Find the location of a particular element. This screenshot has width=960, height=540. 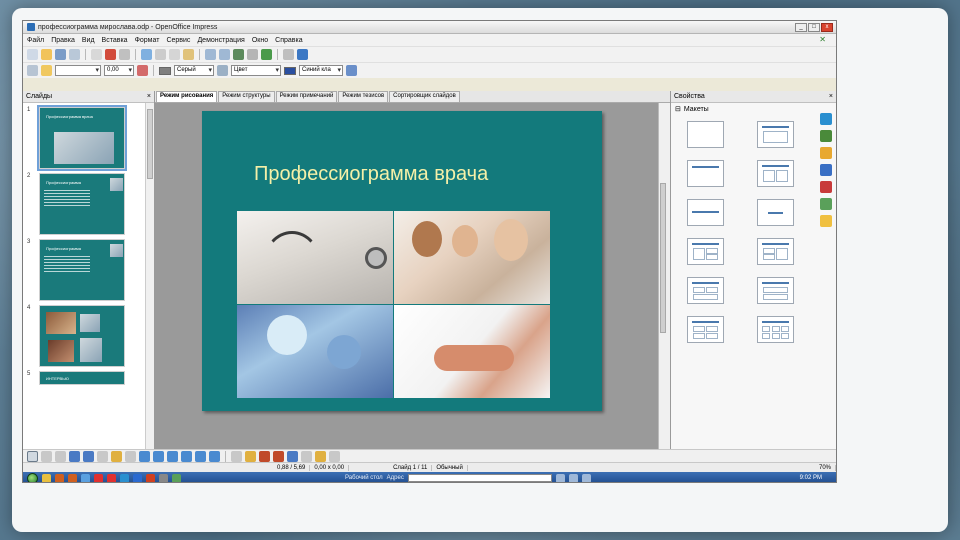

rotate-icon is located at coordinates (292, 456).